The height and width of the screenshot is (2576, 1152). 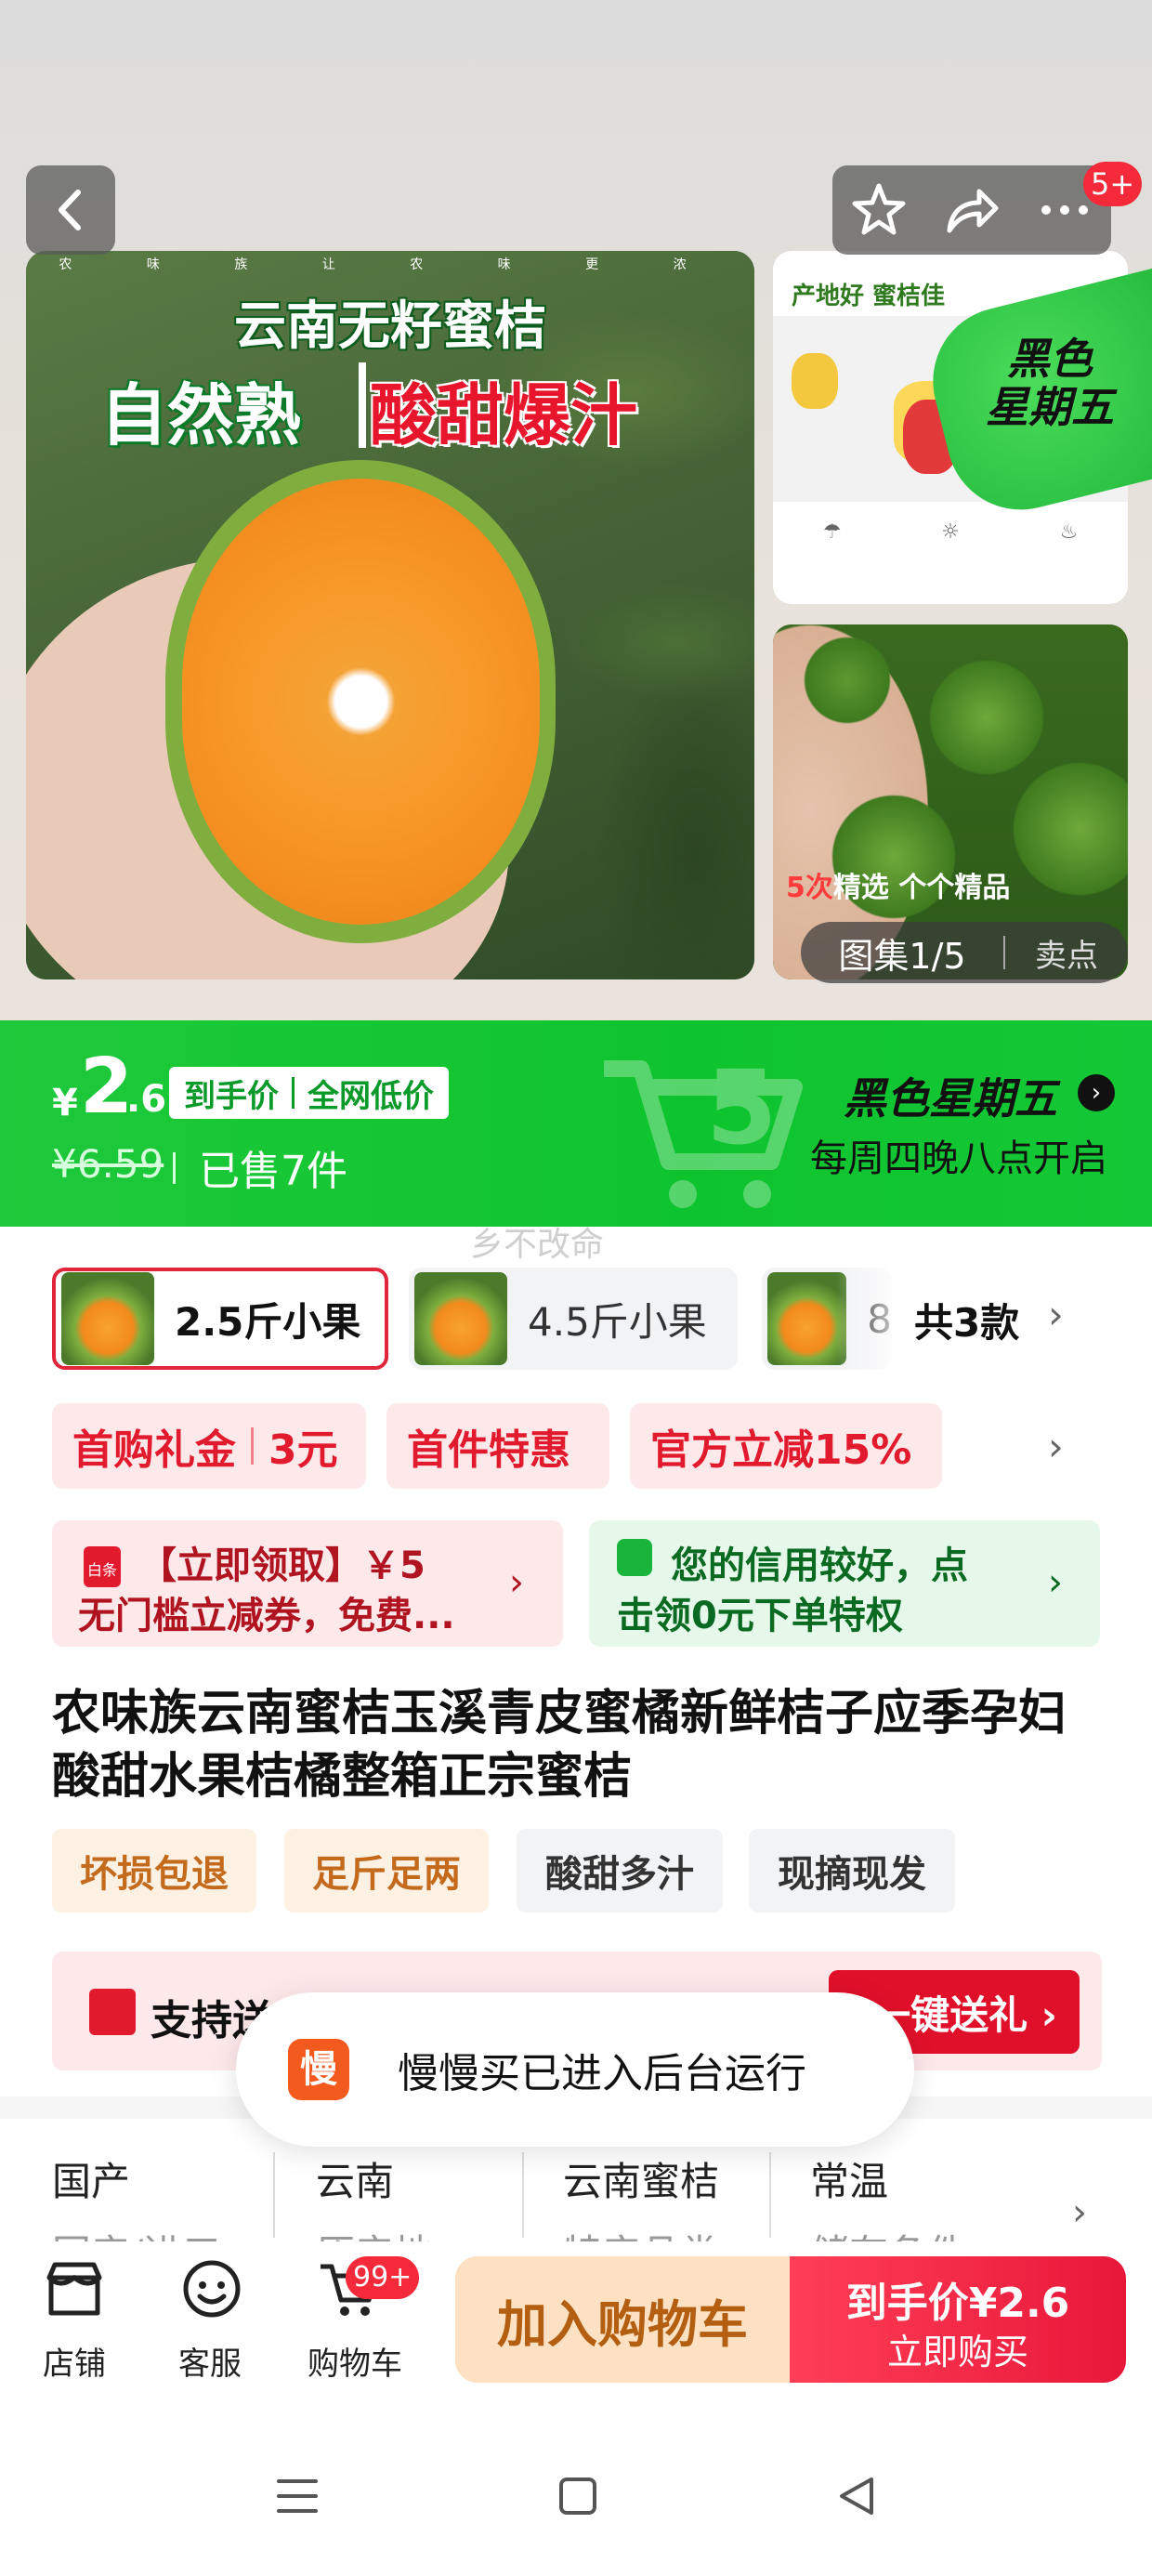 I want to click on thumb-fruit-caption: 5次精选 个个精品, so click(x=898, y=888).